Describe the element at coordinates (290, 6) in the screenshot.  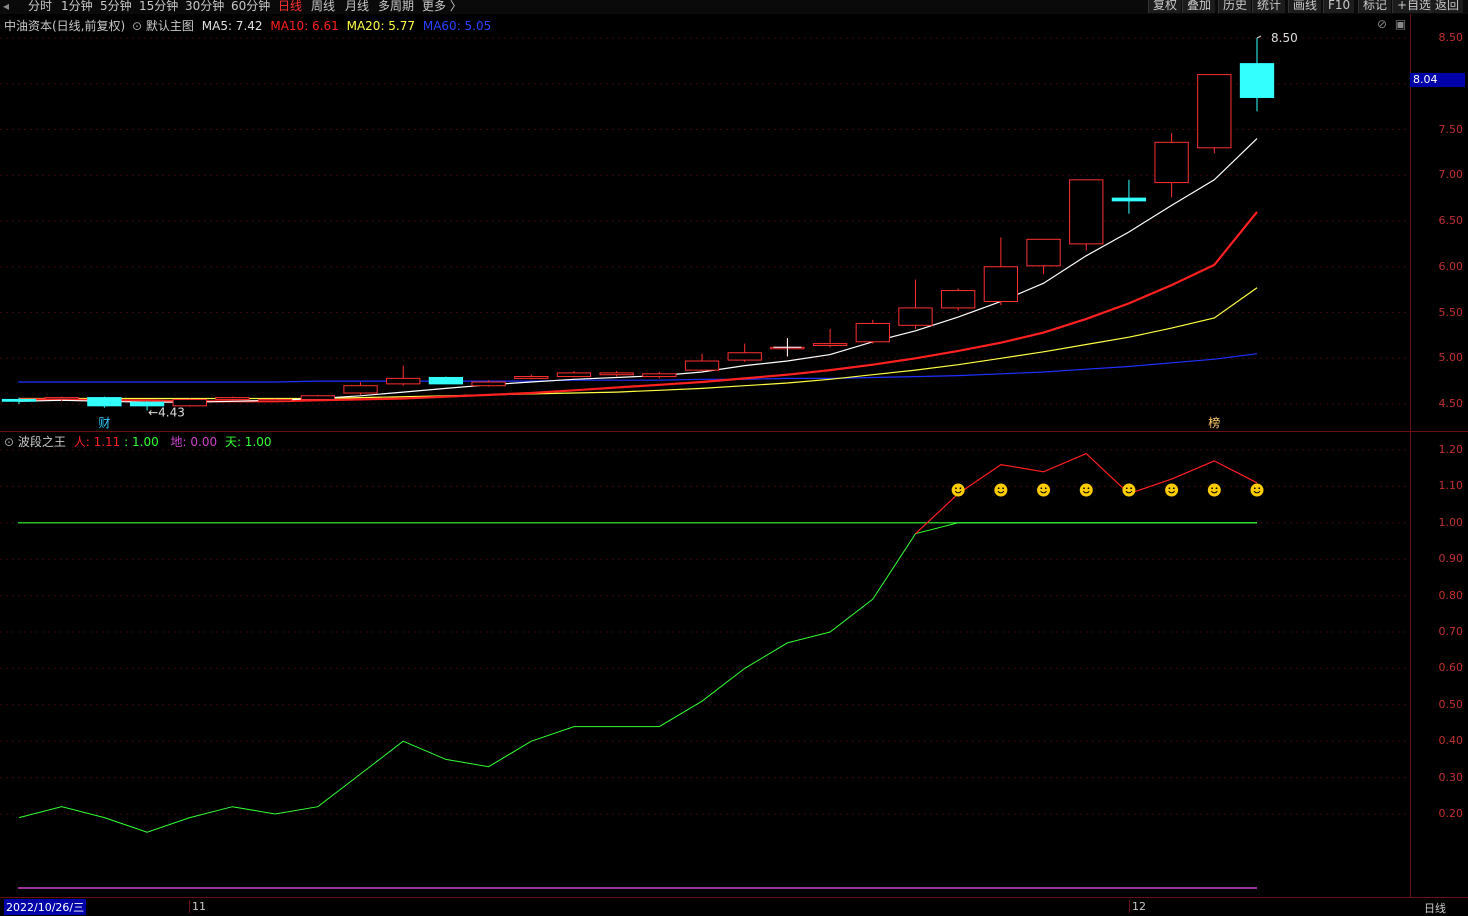
I see `tab-daily: 日线` at that location.